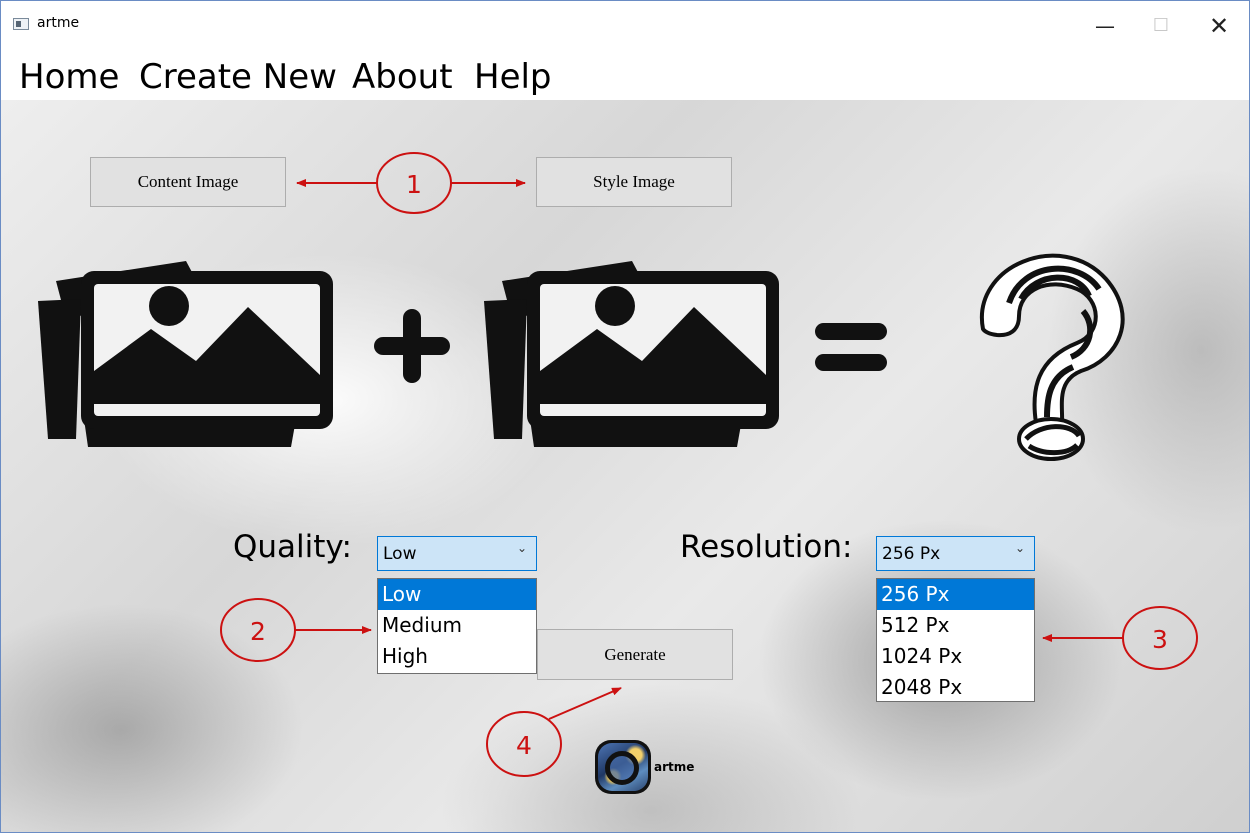 The image size is (1250, 833). I want to click on style-image-button-label: Style Image, so click(634, 181).